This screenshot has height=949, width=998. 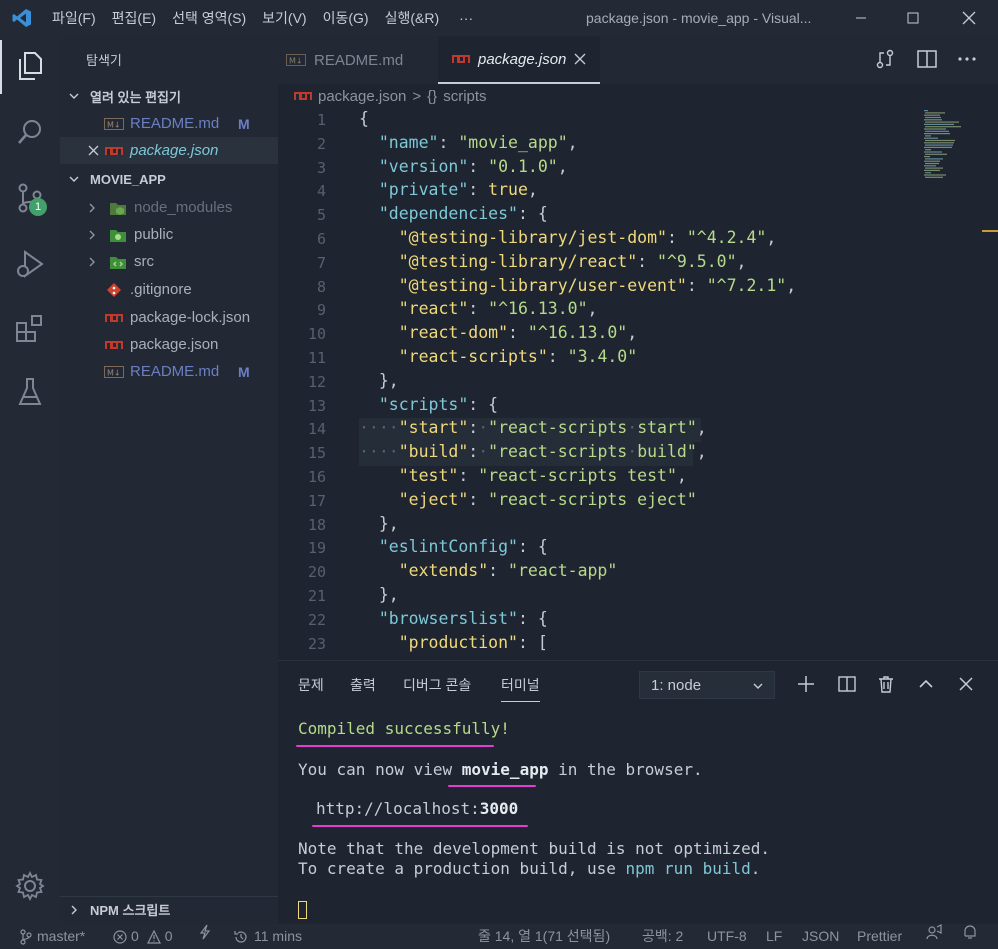 What do you see at coordinates (519, 60) in the screenshot?
I see `tab-package-json: package.json` at bounding box center [519, 60].